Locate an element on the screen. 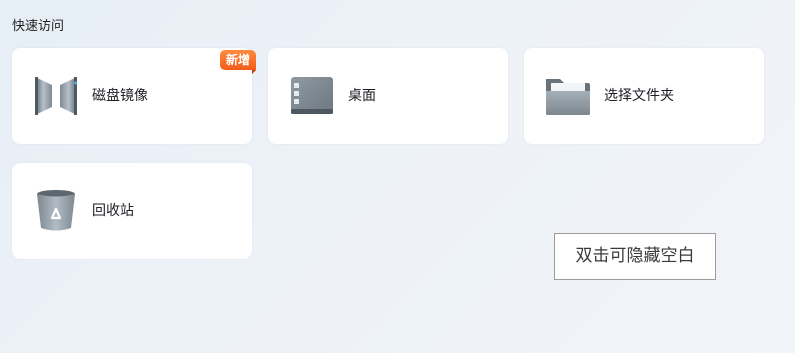 This screenshot has width=795, height=353. quick-access-label: 选择文件夹 is located at coordinates (639, 96).